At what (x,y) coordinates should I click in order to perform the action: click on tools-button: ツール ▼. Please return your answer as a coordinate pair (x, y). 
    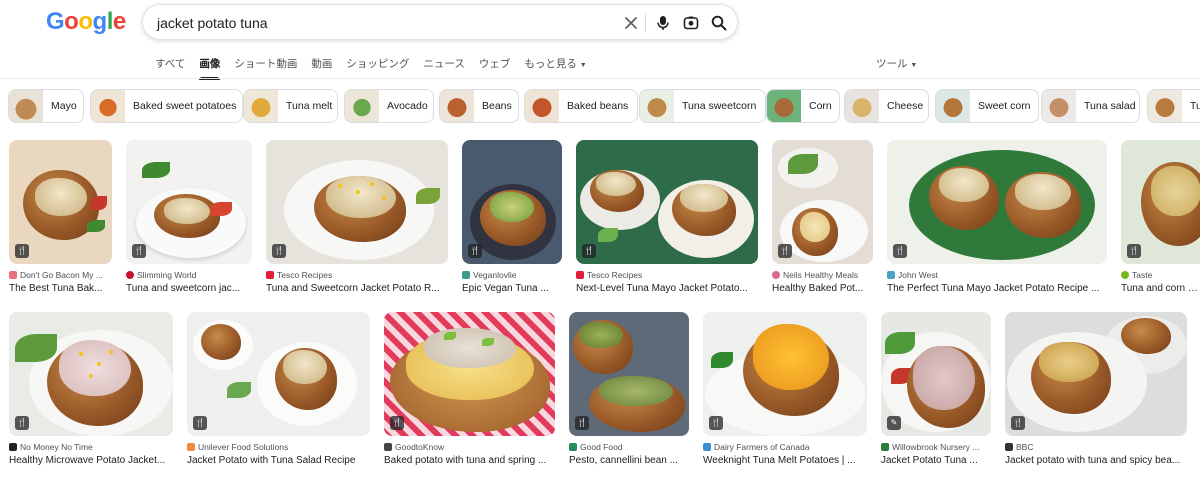
    Looking at the image, I should click on (896, 65).